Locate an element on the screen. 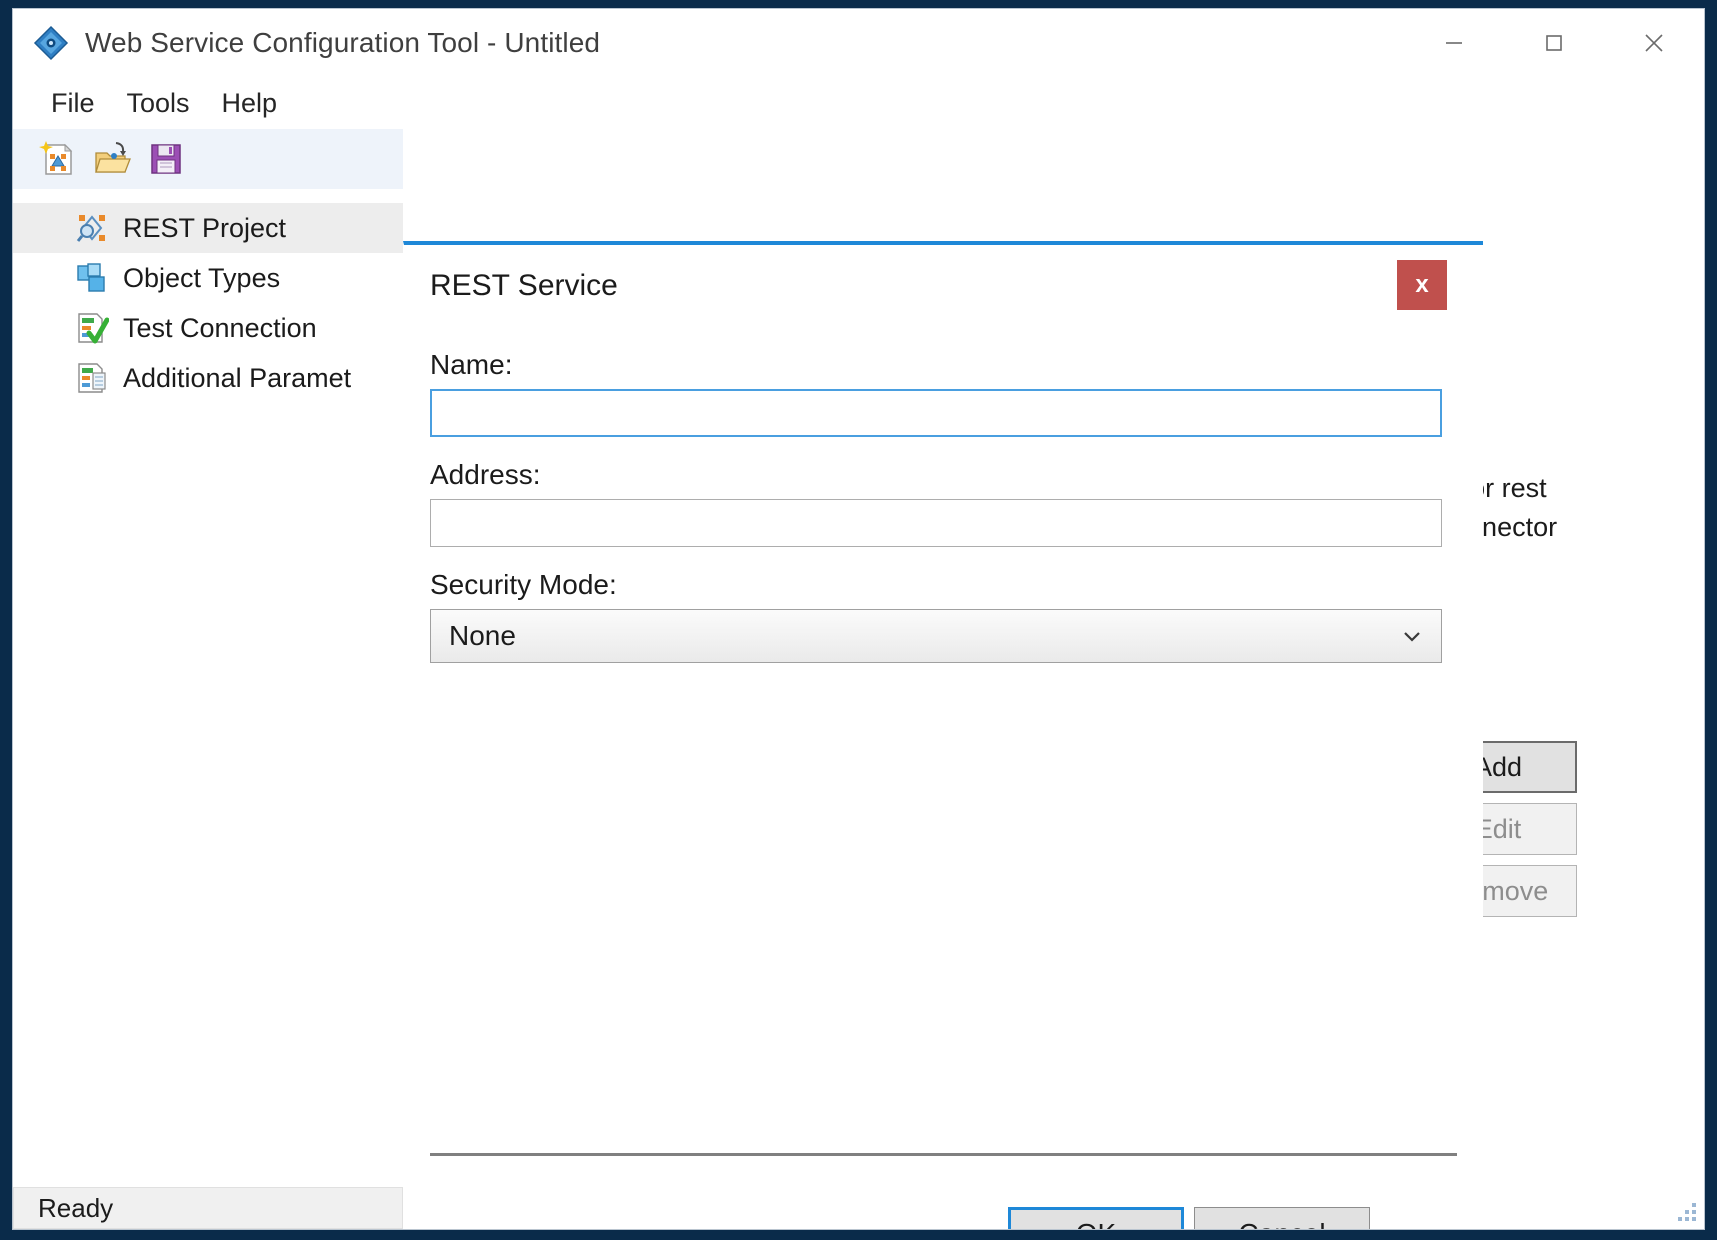 This screenshot has height=1240, width=1717. dialog-close-button: x is located at coordinates (1422, 285).